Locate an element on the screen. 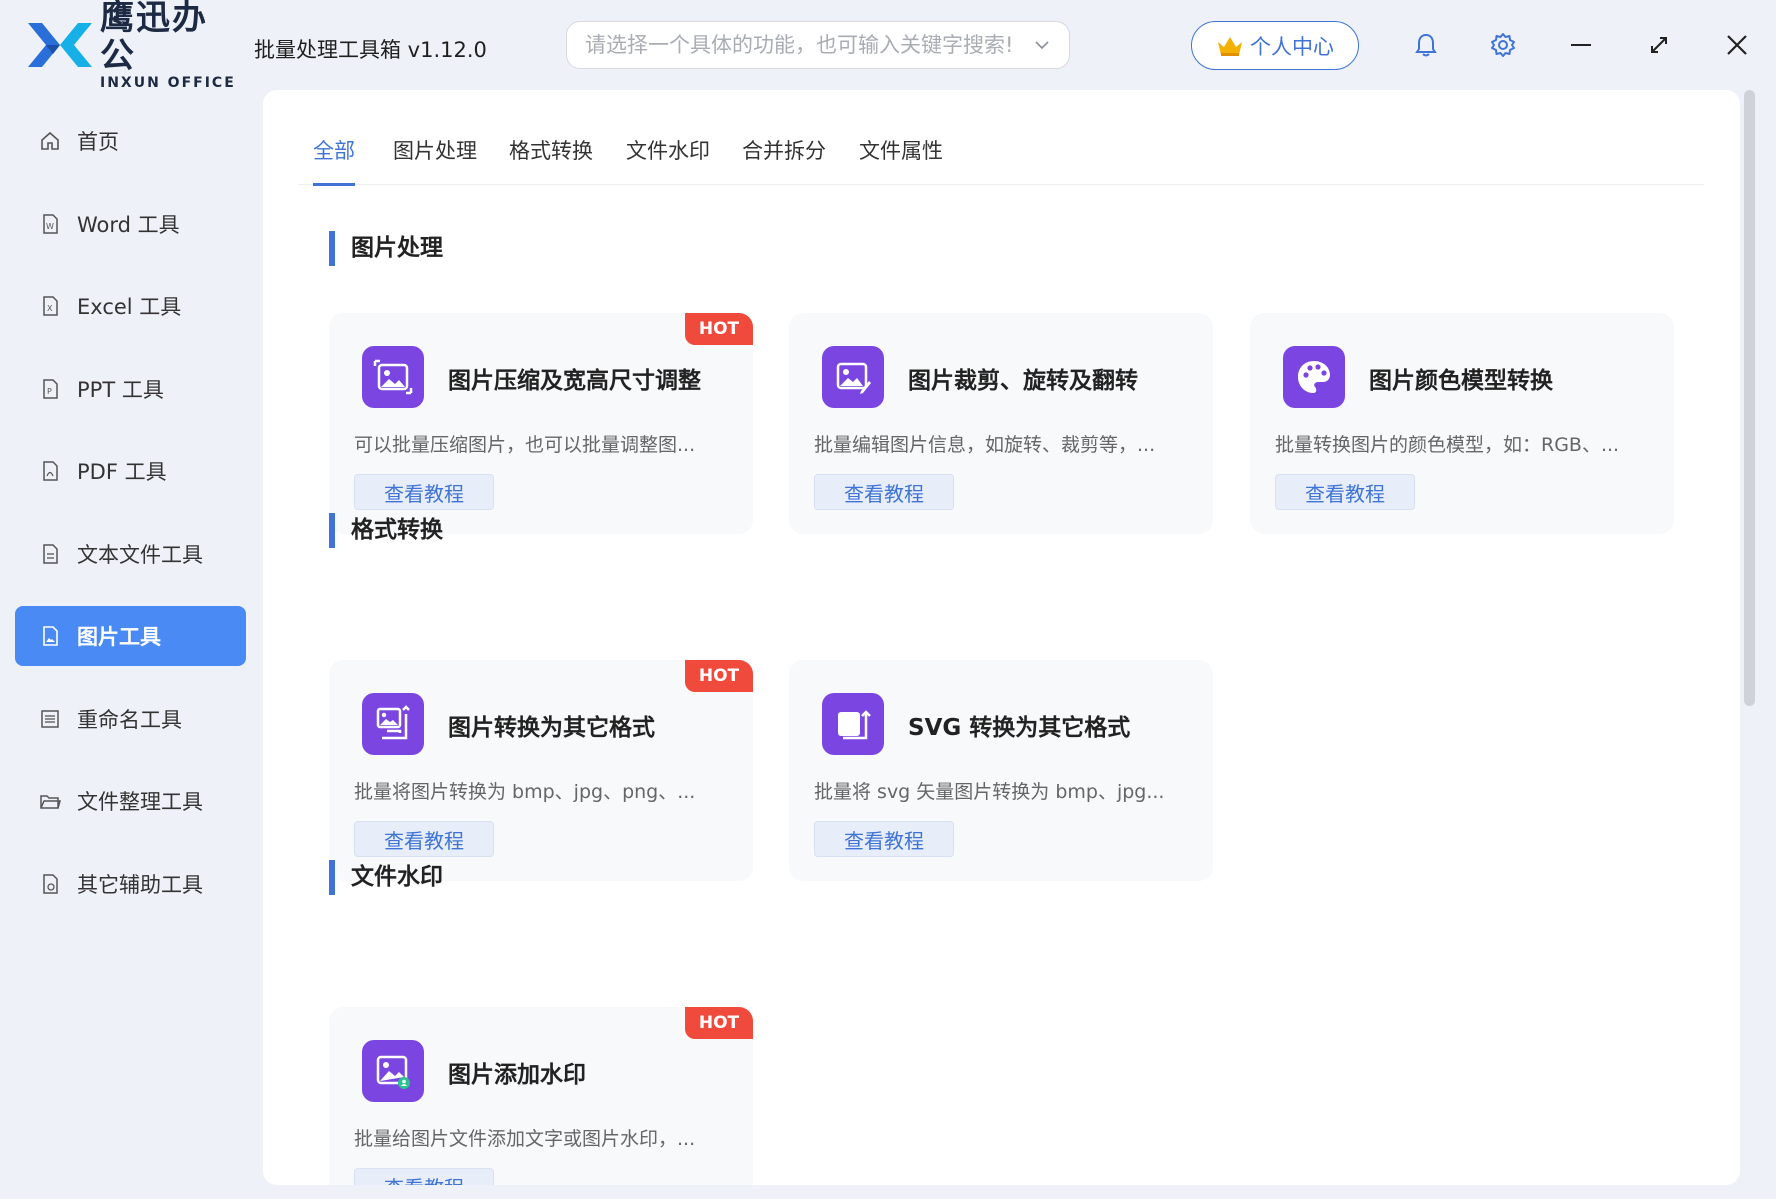  sidebar-item-ppt: P PPT 工具 is located at coordinates (130, 389).